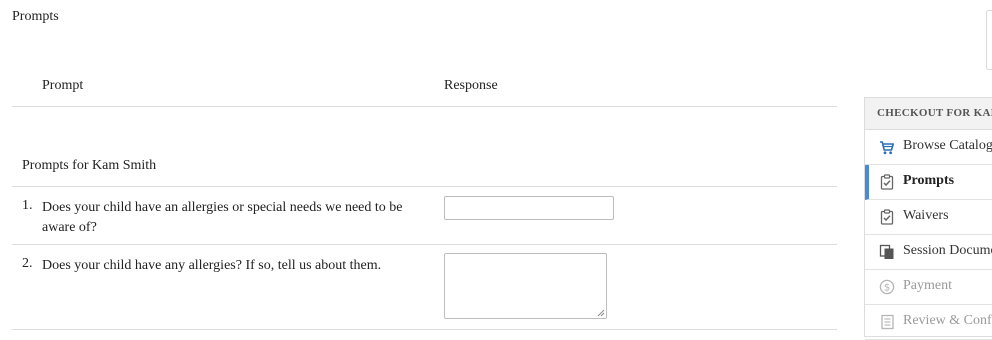 The height and width of the screenshot is (340, 992). I want to click on column-header-response: Response, so click(471, 85).